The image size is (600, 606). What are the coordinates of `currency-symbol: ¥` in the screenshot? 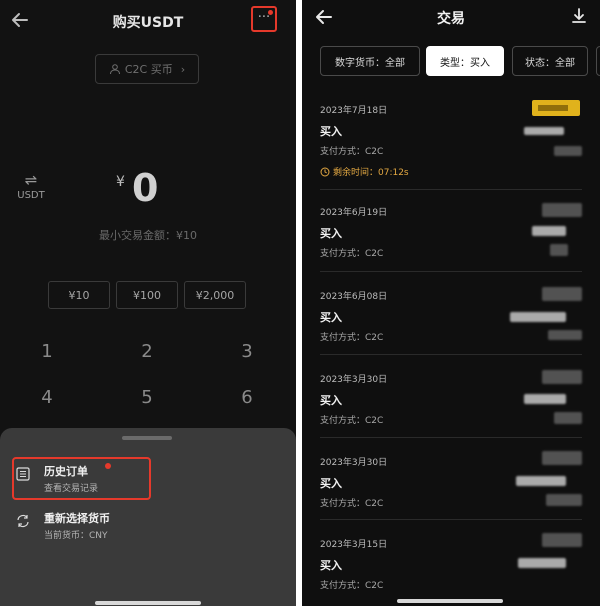 It's located at (120, 182).